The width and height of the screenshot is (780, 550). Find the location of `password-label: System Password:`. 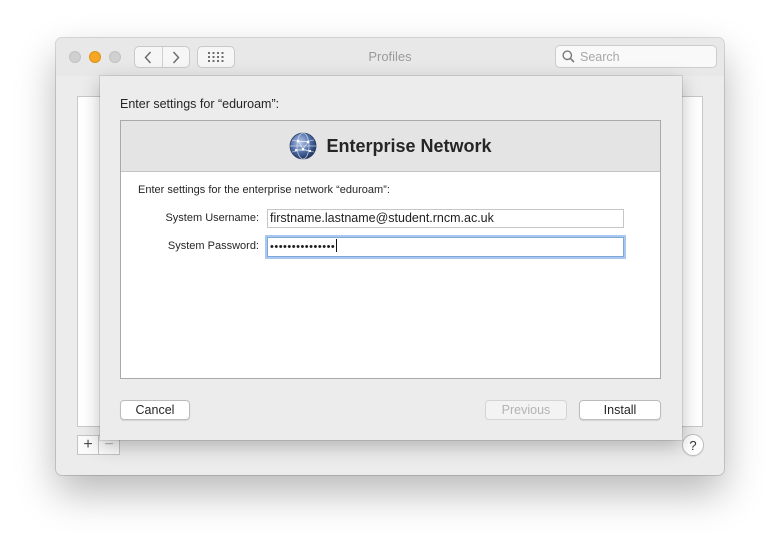

password-label: System Password: is located at coordinates (213, 246).